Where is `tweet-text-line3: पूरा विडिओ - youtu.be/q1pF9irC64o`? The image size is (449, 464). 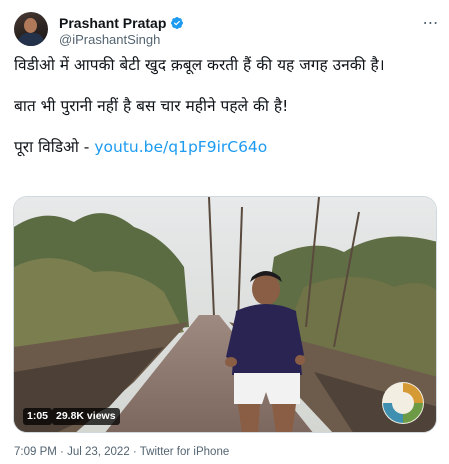
tweet-text-line3: पूरा विडिओ - youtu.be/q1pF9irC64o is located at coordinates (226, 147).